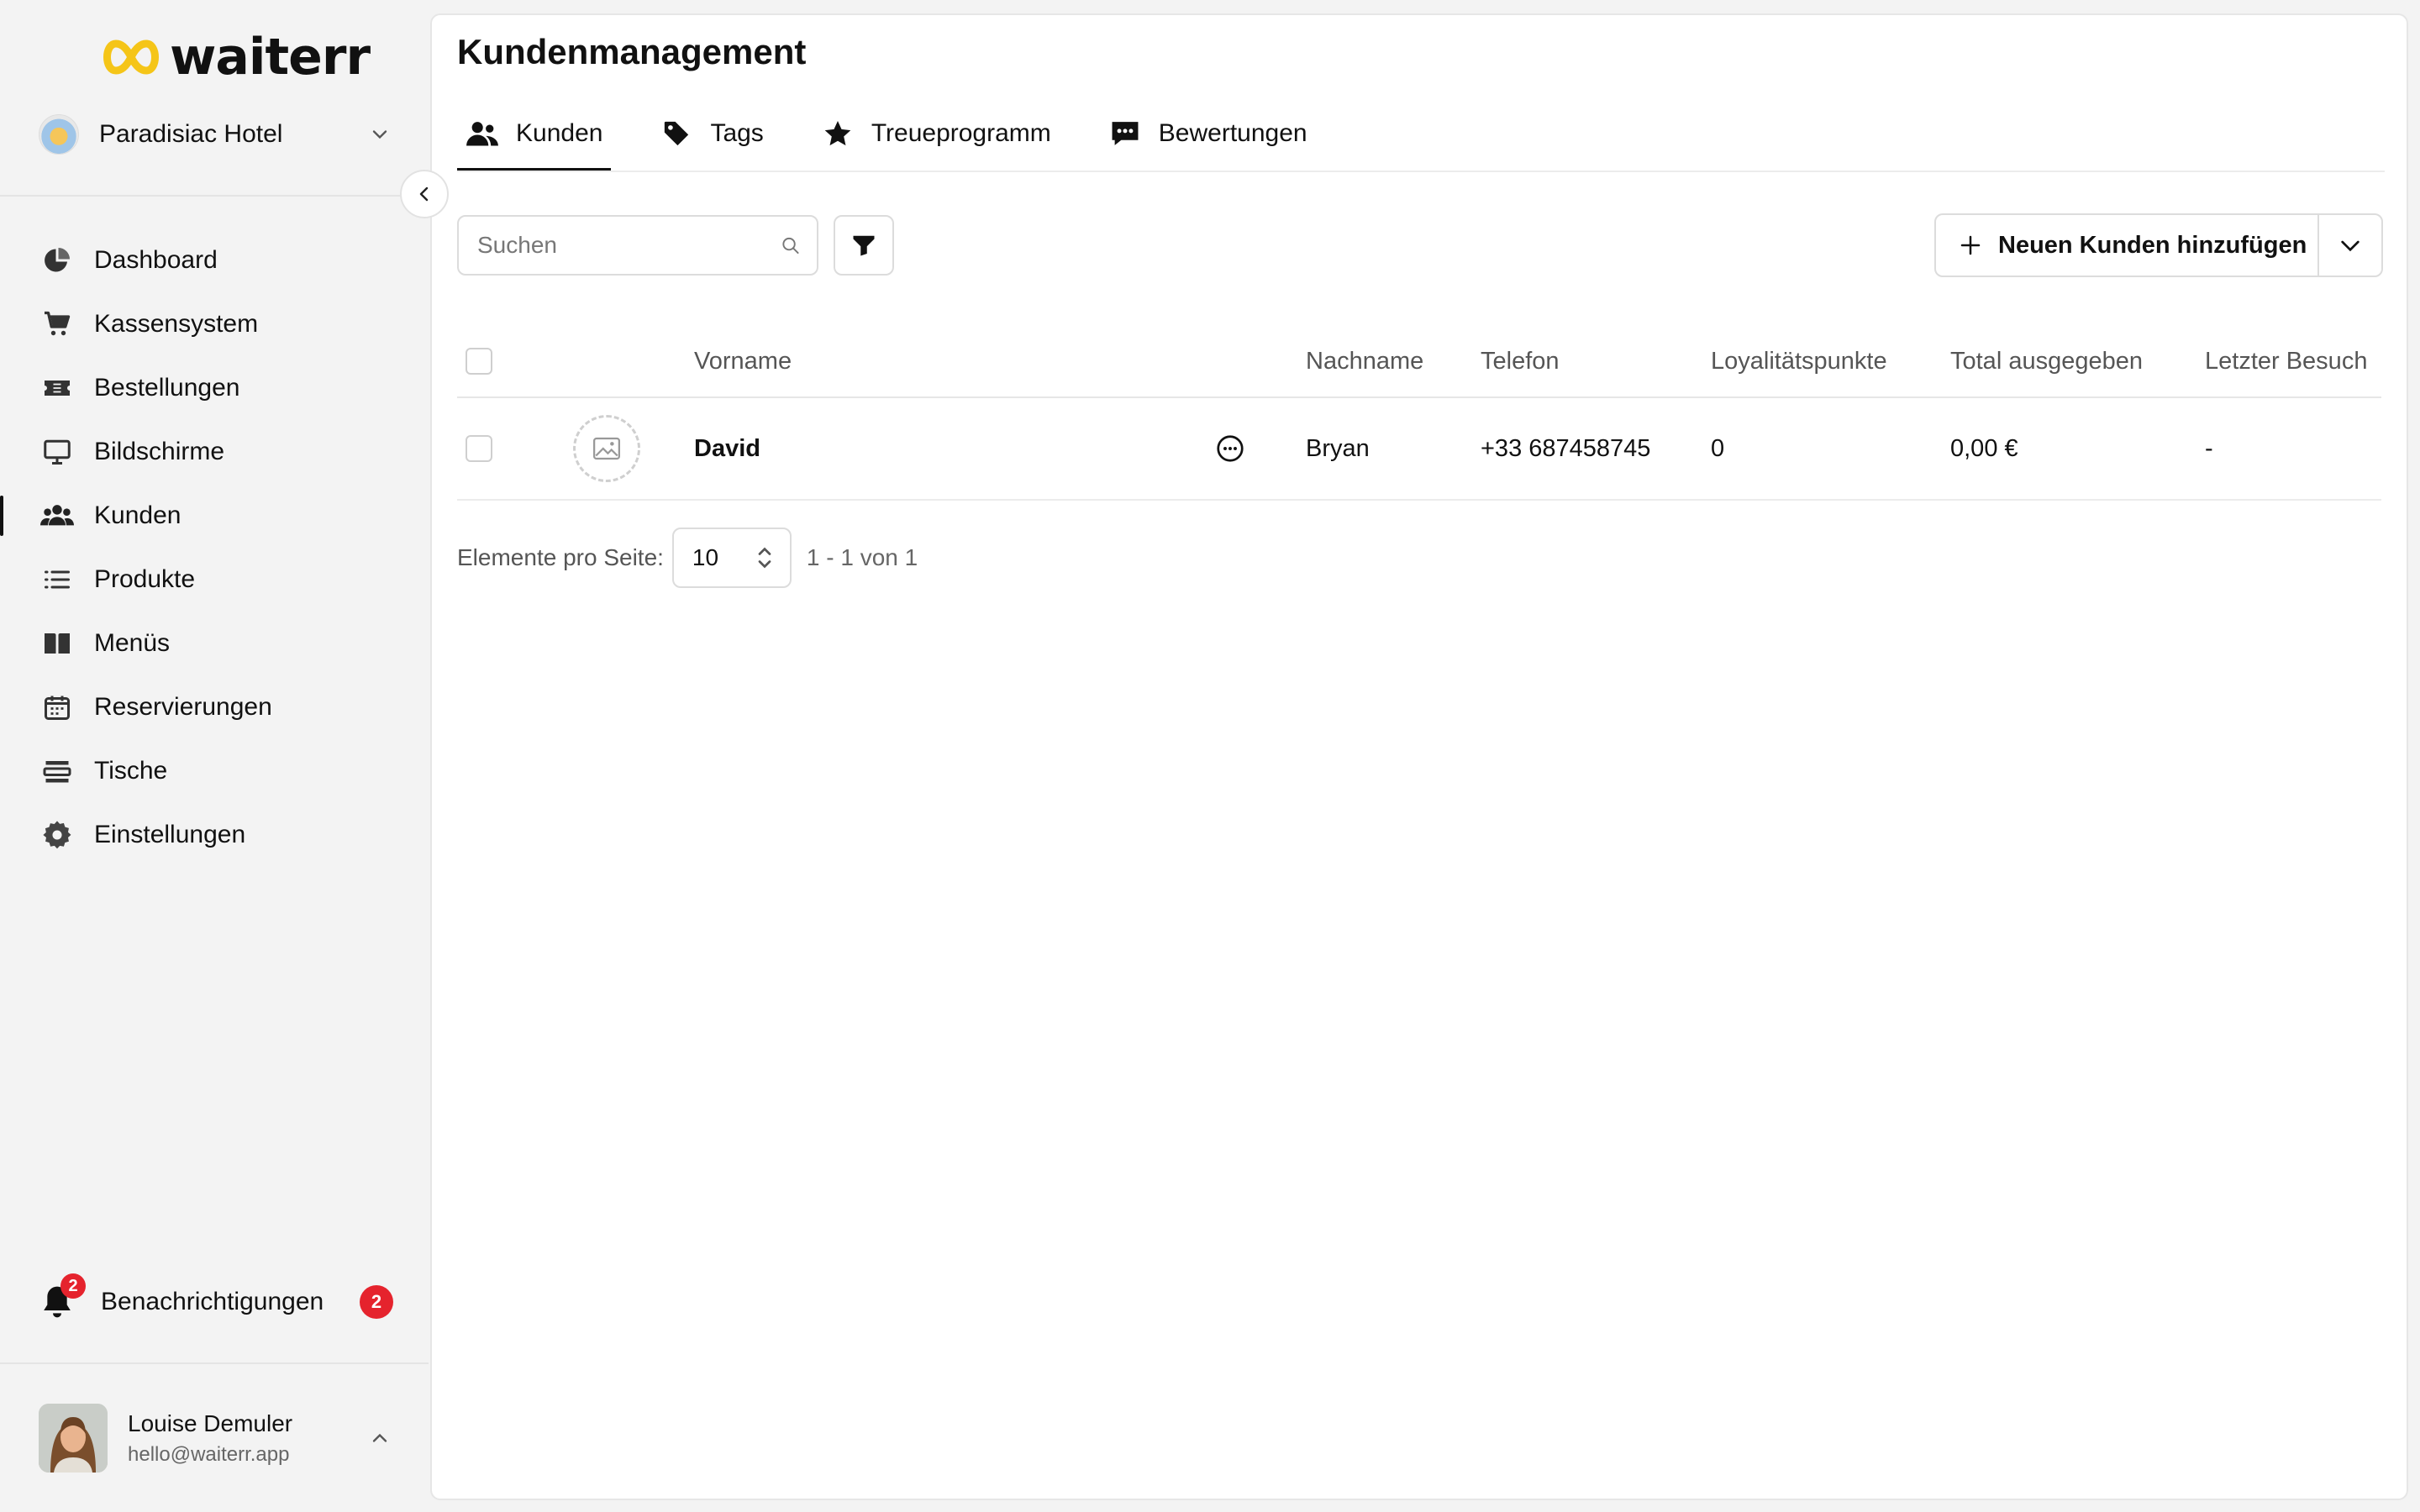 The image size is (2420, 1512). I want to click on sidebar-item-label: Tische, so click(131, 771).